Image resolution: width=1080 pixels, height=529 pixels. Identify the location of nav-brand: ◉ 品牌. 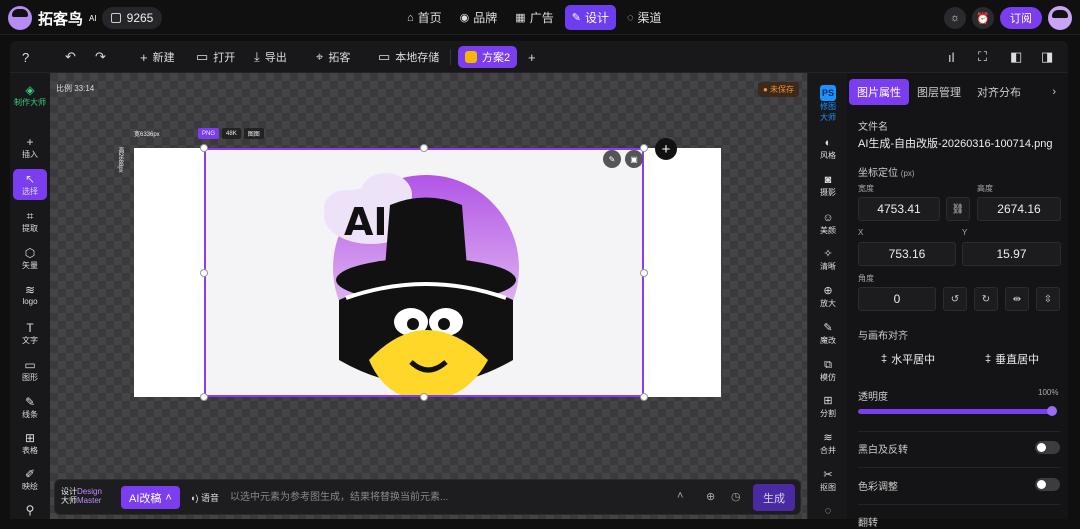
(479, 17).